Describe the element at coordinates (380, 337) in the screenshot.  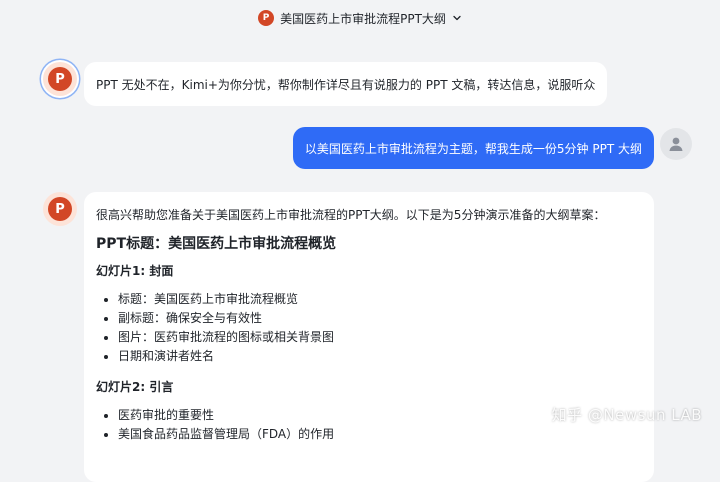
I see `list-item: 图片：医药审批流程的图标或相关背景图` at that location.